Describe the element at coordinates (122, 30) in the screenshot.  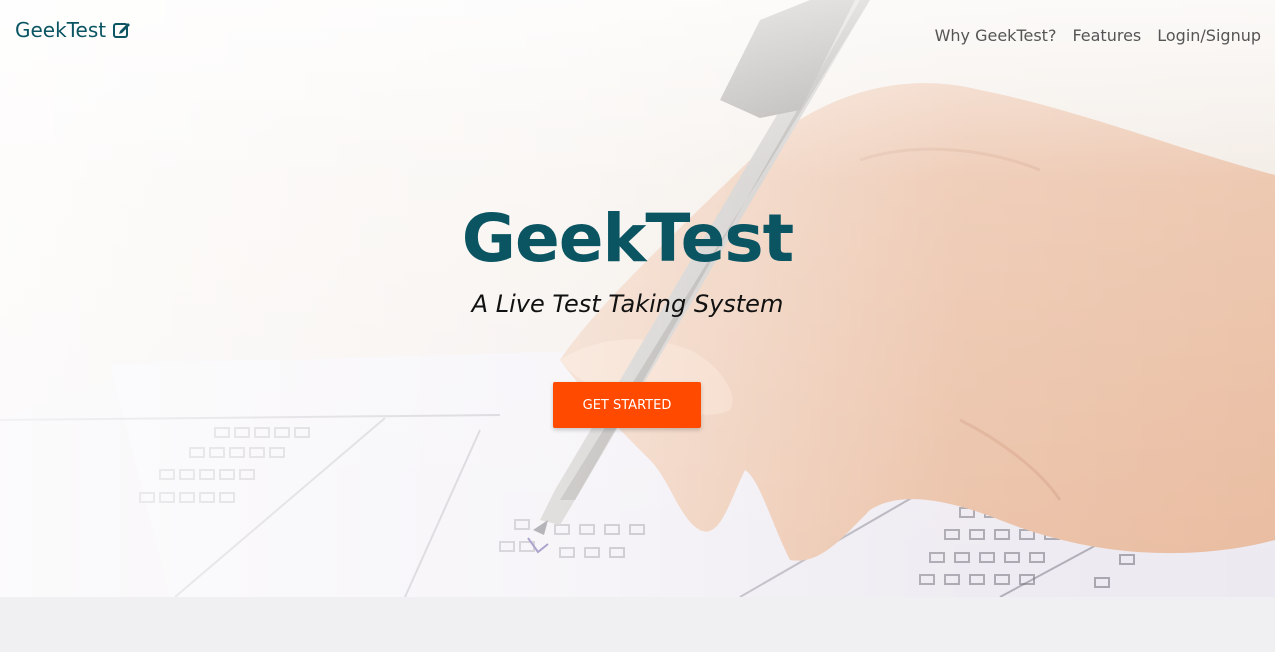
I see `edit-icon` at that location.